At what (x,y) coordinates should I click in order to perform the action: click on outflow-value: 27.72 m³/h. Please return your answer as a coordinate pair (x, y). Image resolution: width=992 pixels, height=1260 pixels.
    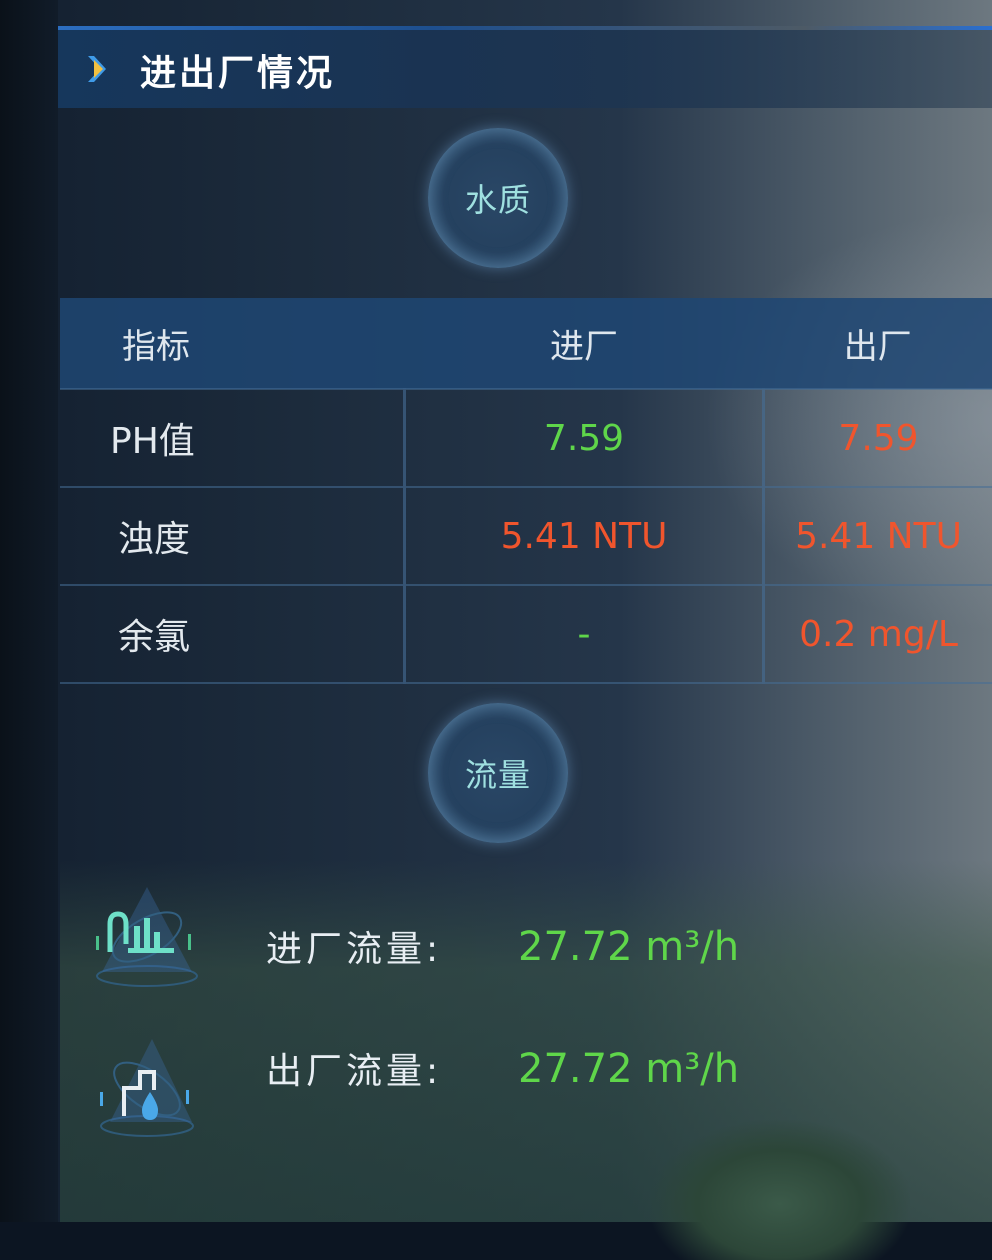
    Looking at the image, I should click on (628, 1069).